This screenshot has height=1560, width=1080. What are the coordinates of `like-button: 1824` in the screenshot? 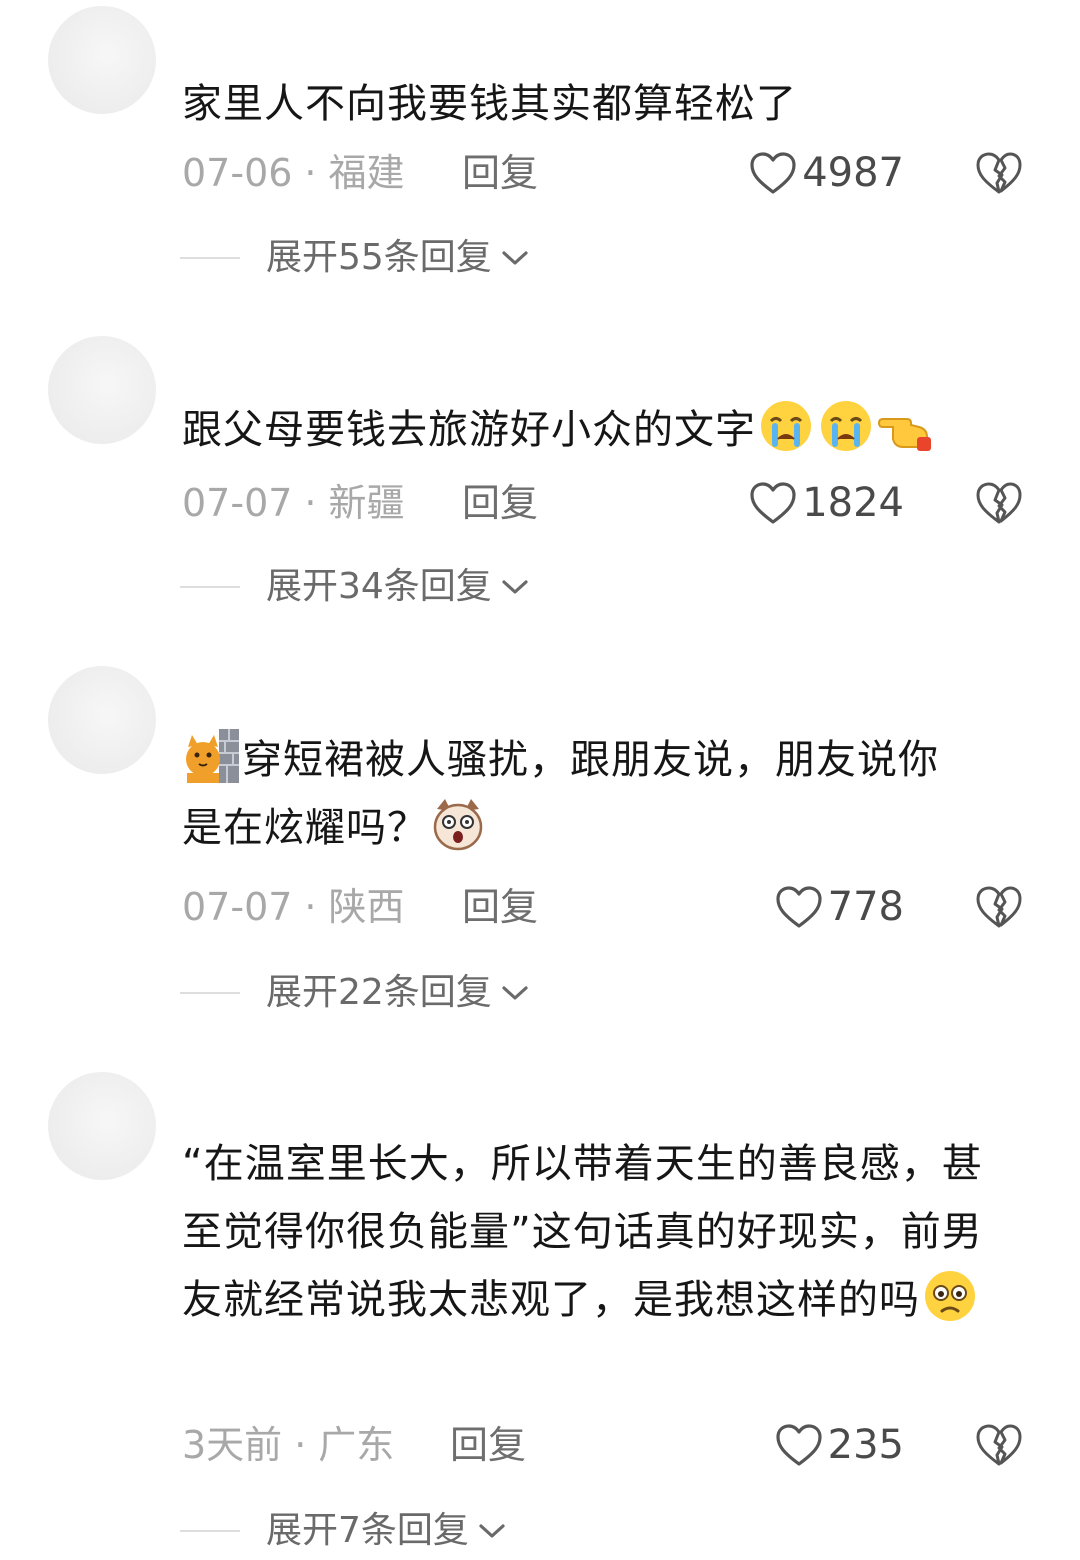 It's located at (826, 503).